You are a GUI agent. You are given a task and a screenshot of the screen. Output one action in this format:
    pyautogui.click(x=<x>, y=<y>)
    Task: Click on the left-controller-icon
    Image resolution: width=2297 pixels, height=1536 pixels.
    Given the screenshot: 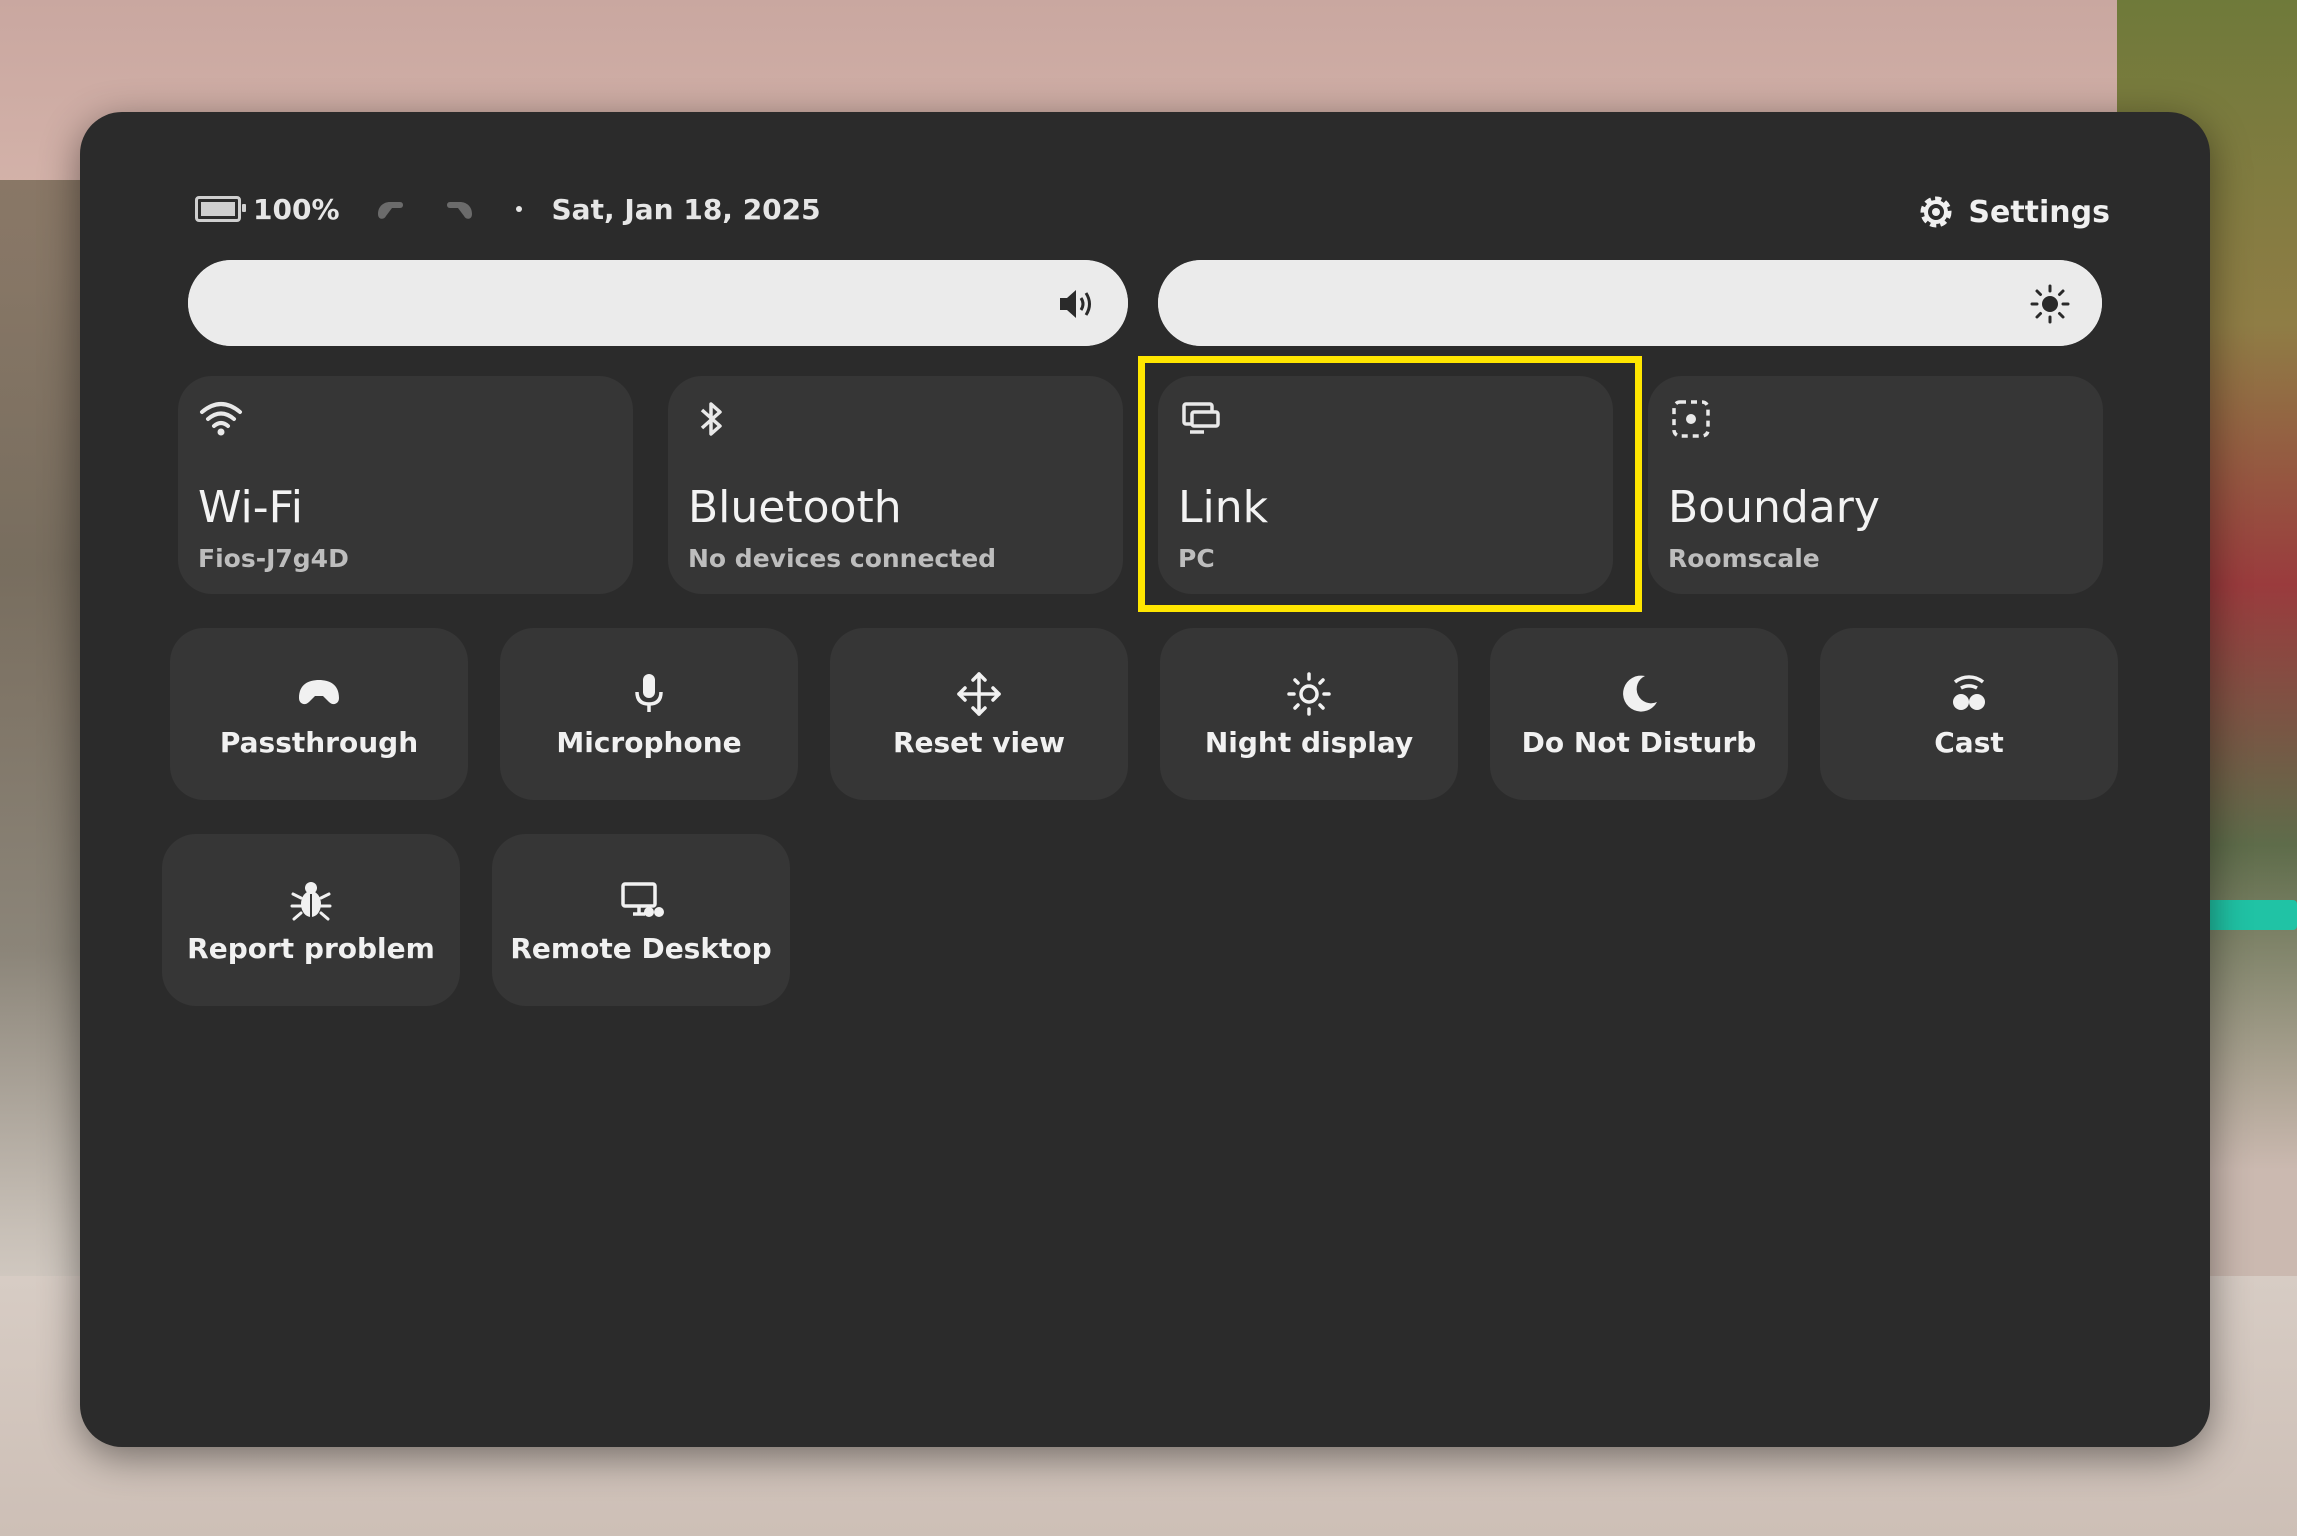 What is the action you would take?
    pyautogui.click(x=390, y=210)
    